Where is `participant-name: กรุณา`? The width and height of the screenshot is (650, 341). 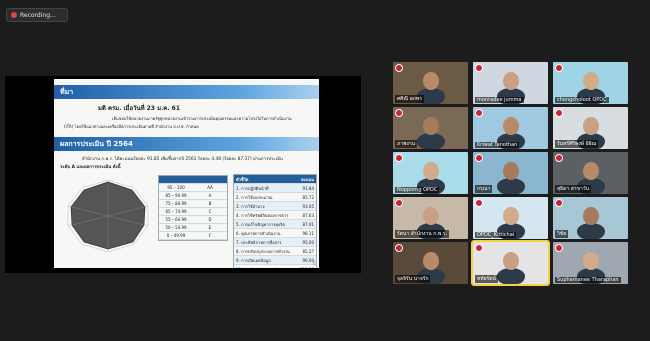 participant-name: กรุณา is located at coordinates (484, 189).